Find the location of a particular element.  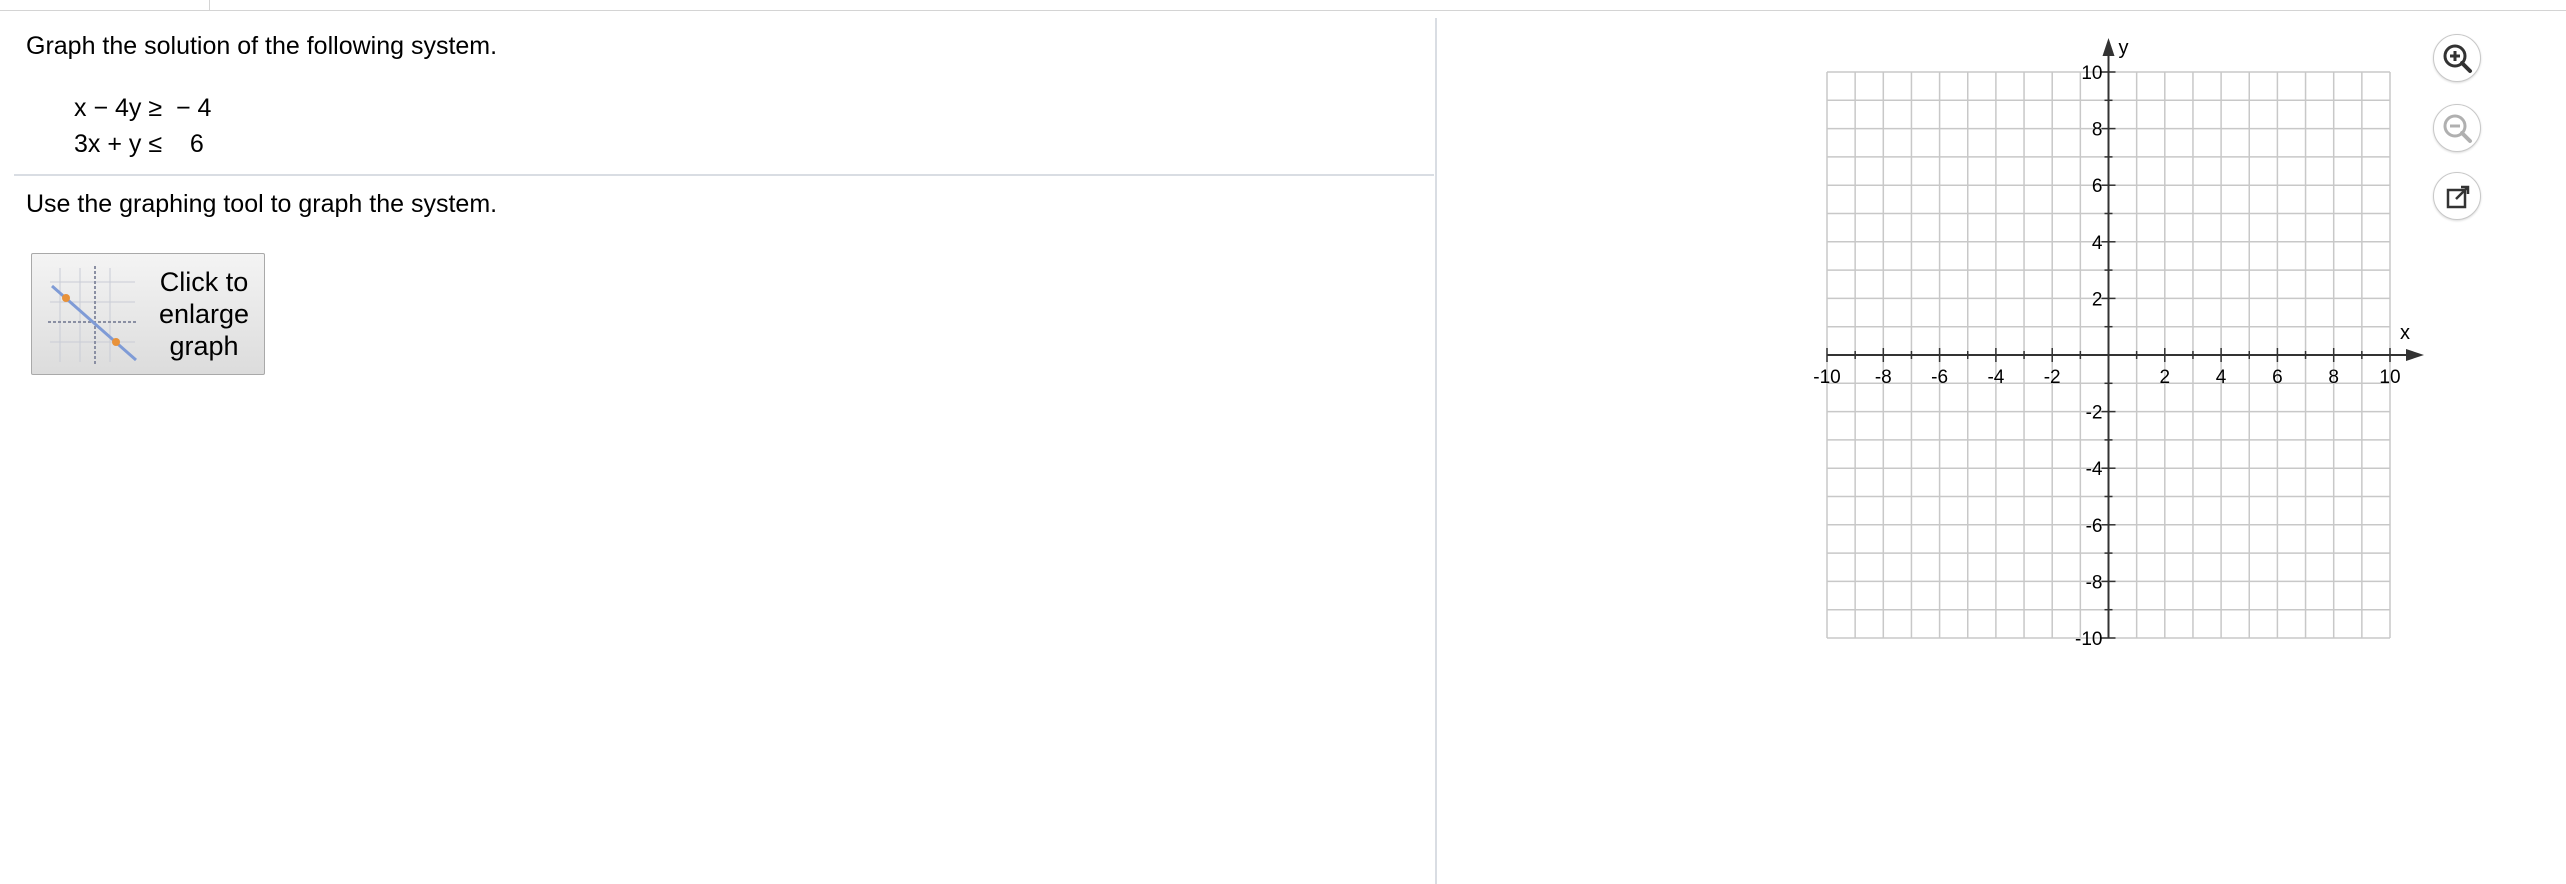

y-tick-label: 6 is located at coordinates (2097, 186).